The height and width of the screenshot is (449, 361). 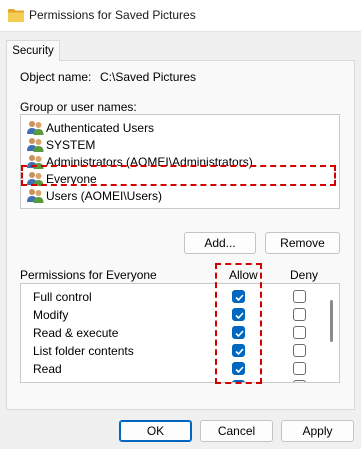 What do you see at coordinates (304, 275) in the screenshot?
I see `deny-header: Deny` at bounding box center [304, 275].